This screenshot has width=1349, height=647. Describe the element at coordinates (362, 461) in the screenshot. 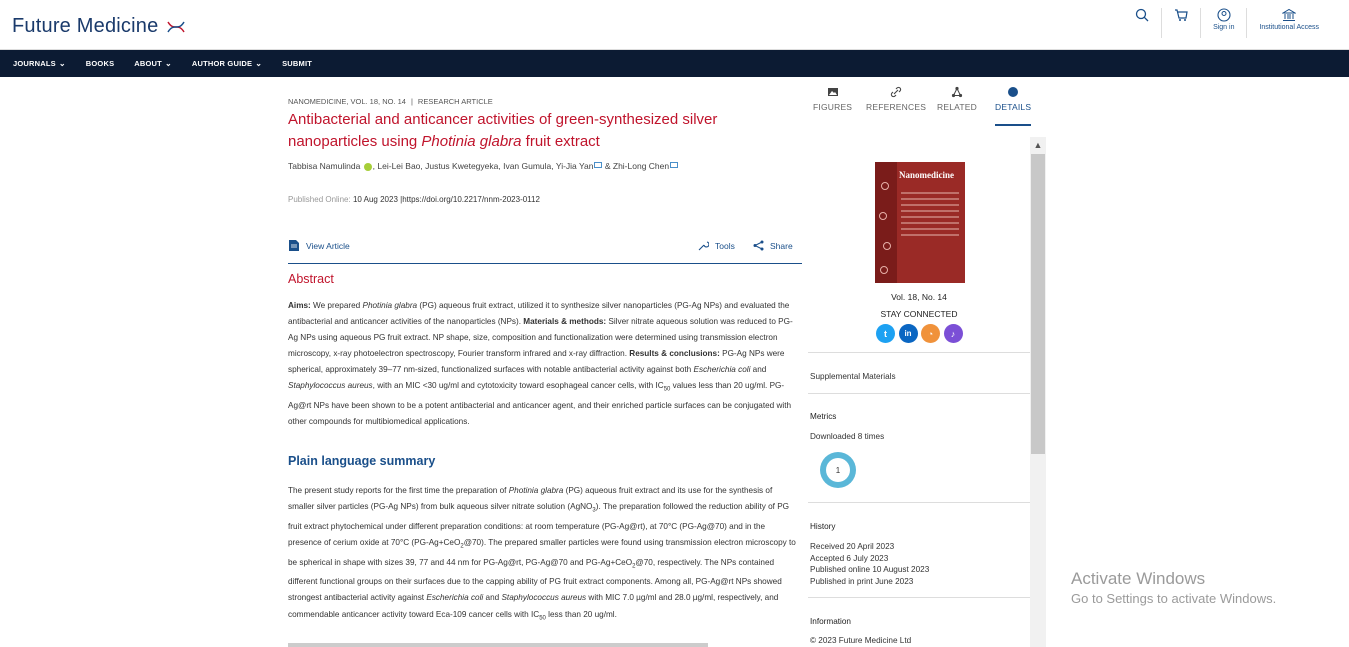

I see `plain-language-heading: Plain language summary` at that location.